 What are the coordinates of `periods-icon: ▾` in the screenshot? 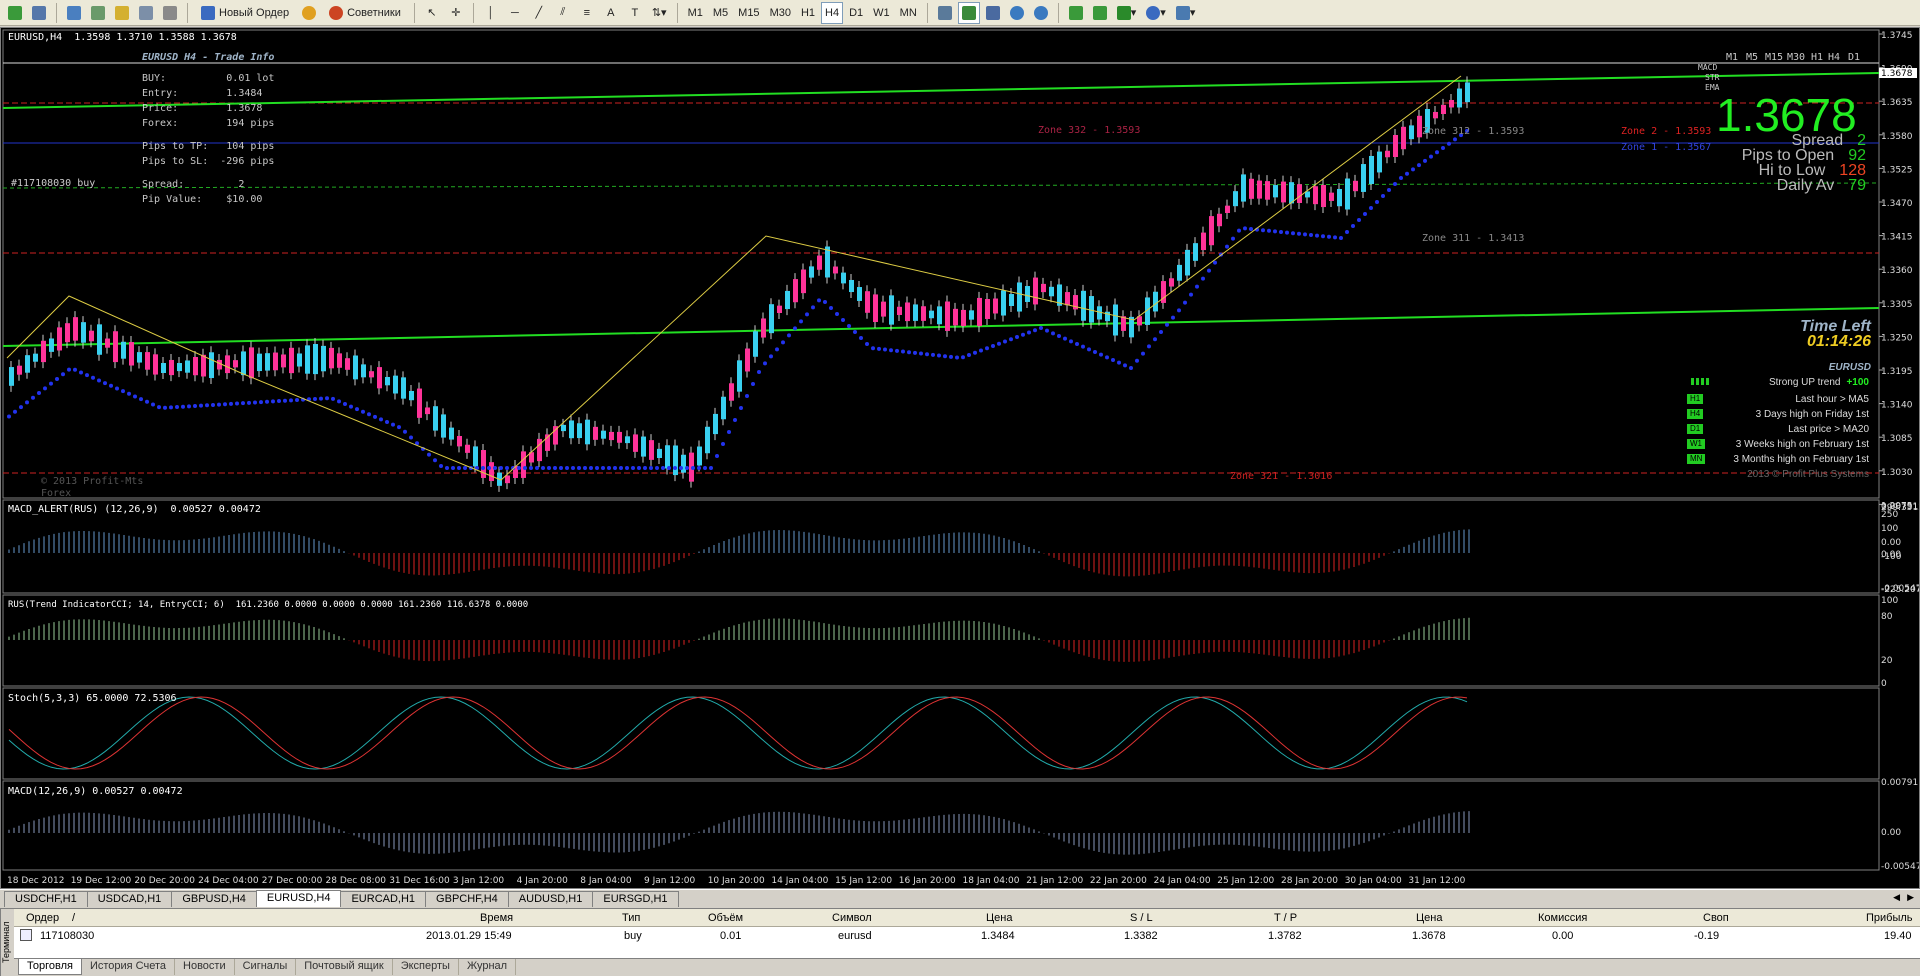 It's located at (1156, 13).